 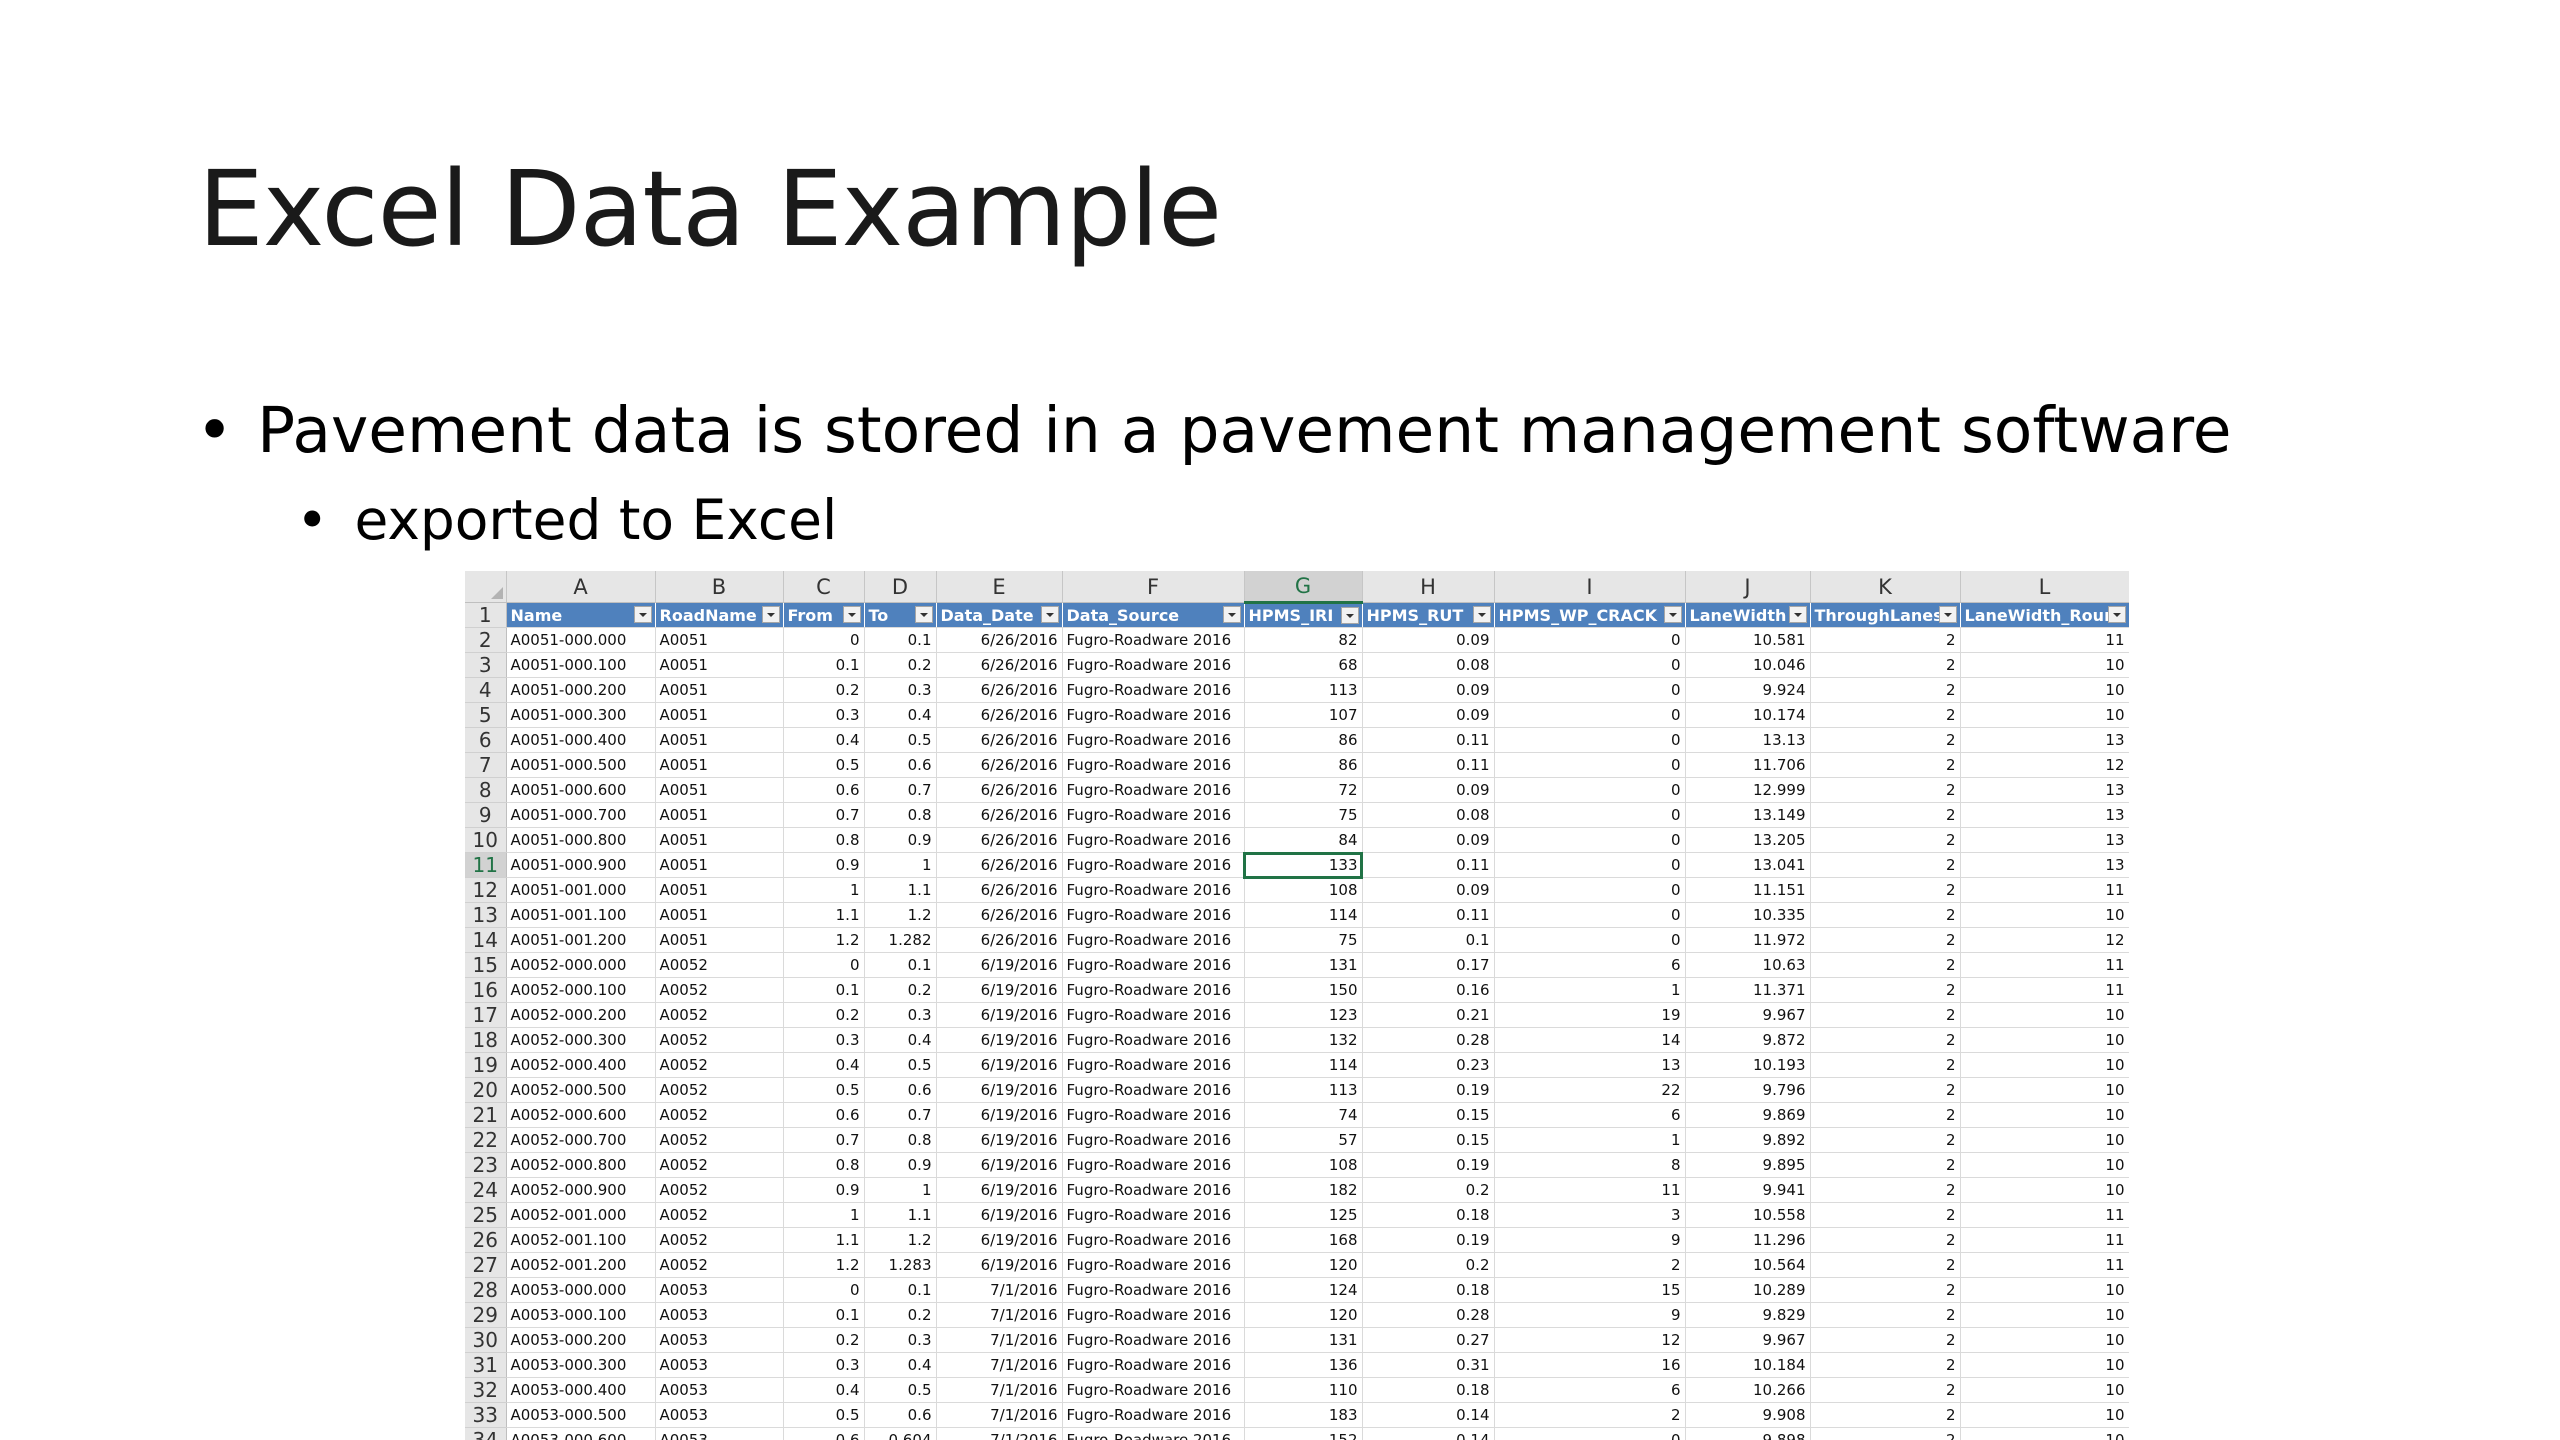 What do you see at coordinates (1748, 815) in the screenshot?
I see `table-cell: 13.149` at bounding box center [1748, 815].